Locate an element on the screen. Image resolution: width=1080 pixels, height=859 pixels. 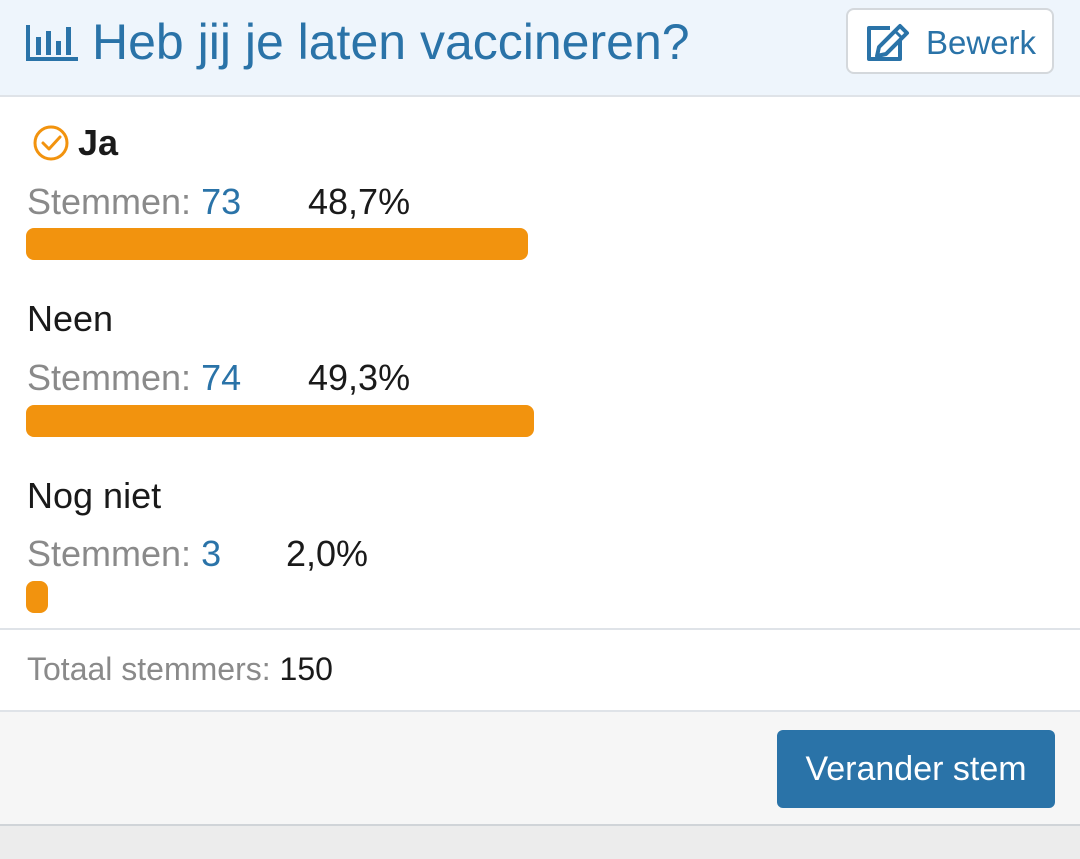
option-bar-neen is located at coordinates (280, 421).